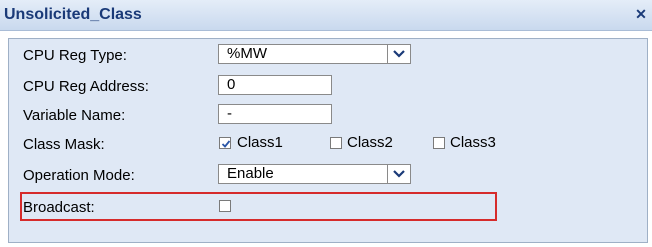 The width and height of the screenshot is (652, 247). What do you see at coordinates (250, 173) in the screenshot?
I see `operation-mode-value: Enable` at bounding box center [250, 173].